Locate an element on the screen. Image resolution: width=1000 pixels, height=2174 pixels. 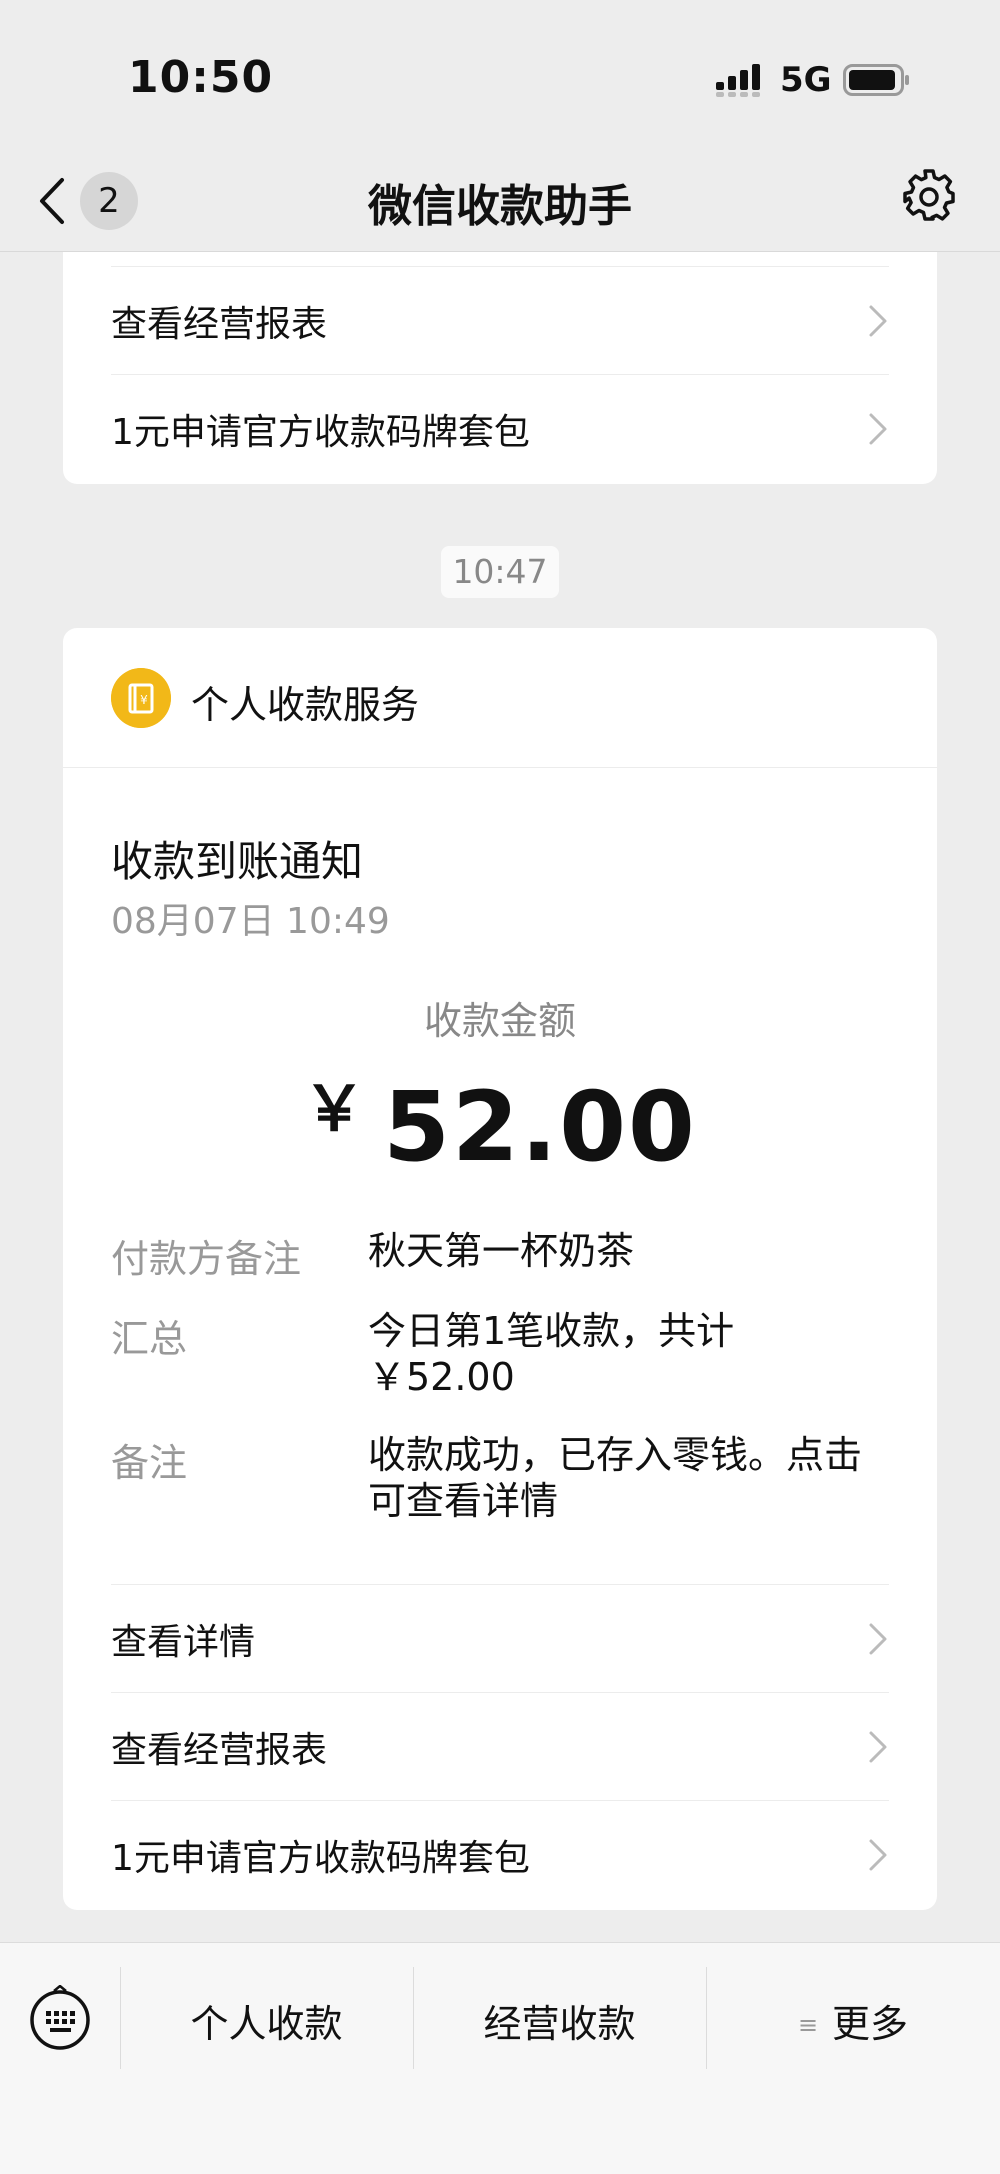
gear-icon is located at coordinates (929, 195).